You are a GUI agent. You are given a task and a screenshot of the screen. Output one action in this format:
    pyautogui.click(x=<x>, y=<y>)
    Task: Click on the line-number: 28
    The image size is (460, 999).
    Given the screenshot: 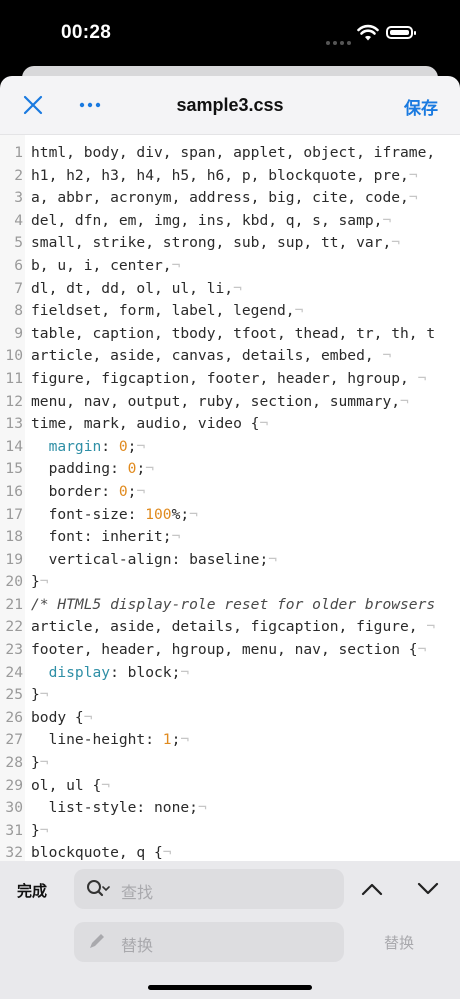 What is the action you would take?
    pyautogui.click(x=14, y=763)
    